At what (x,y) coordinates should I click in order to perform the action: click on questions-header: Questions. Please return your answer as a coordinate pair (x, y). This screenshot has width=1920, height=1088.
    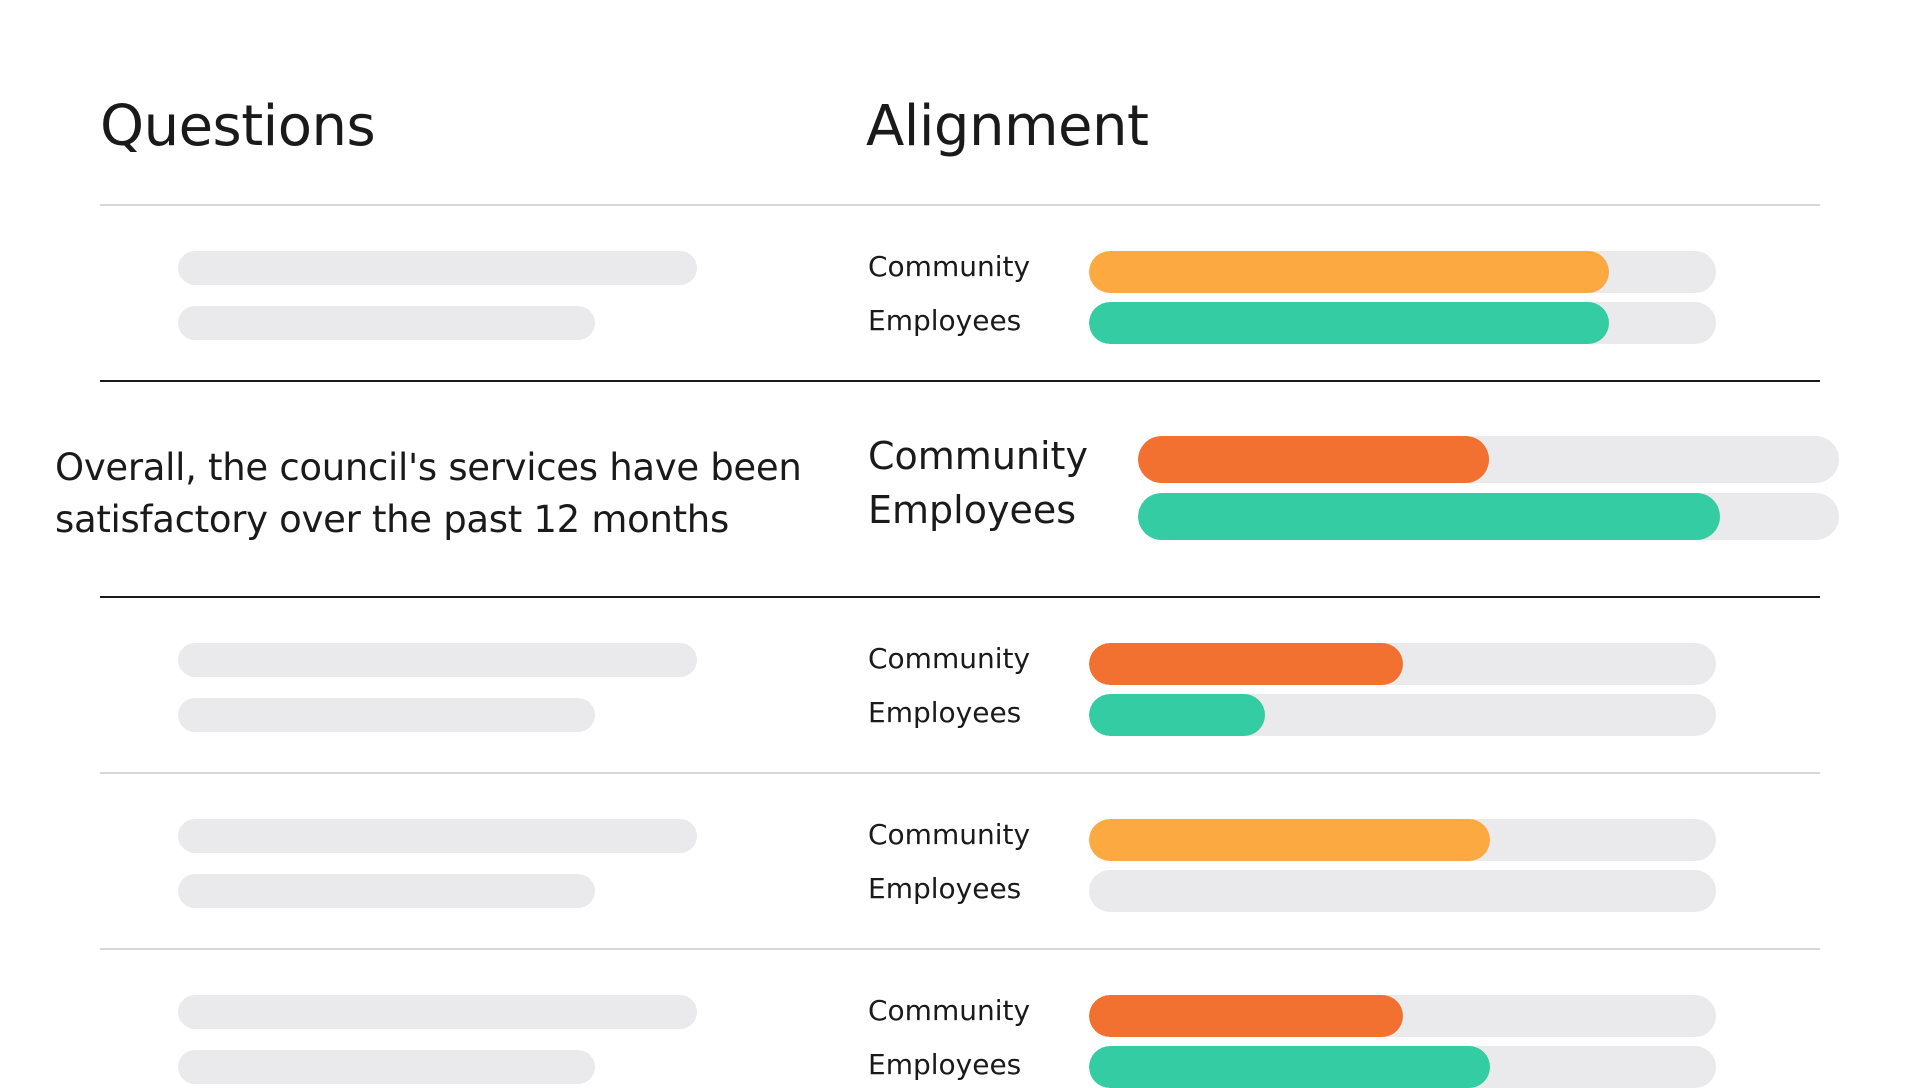
    Looking at the image, I should click on (238, 126).